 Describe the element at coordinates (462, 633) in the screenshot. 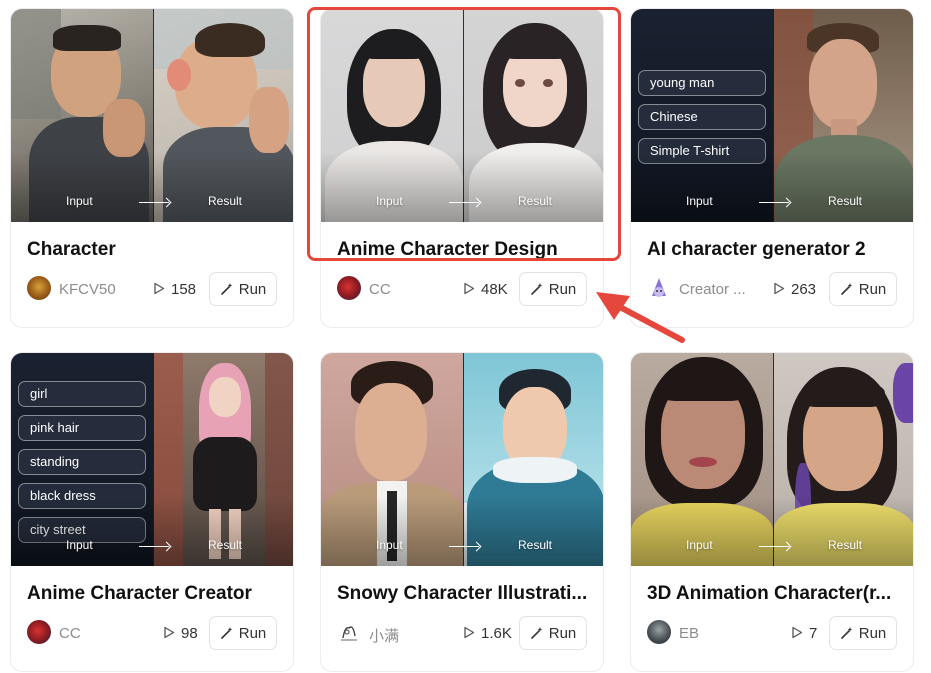

I see `card-meta: 小满 1.6K Run` at that location.